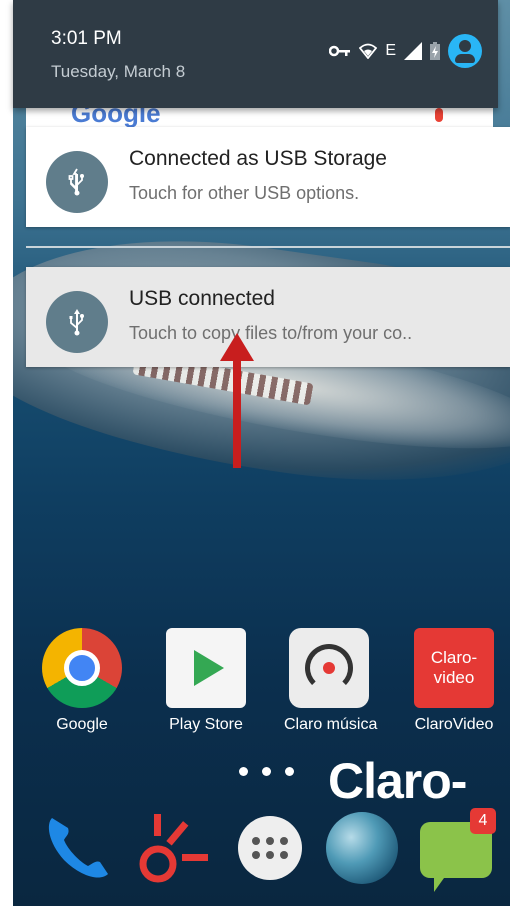 The image size is (510, 906). I want to click on app-play-store: Play Store, so click(206, 681).